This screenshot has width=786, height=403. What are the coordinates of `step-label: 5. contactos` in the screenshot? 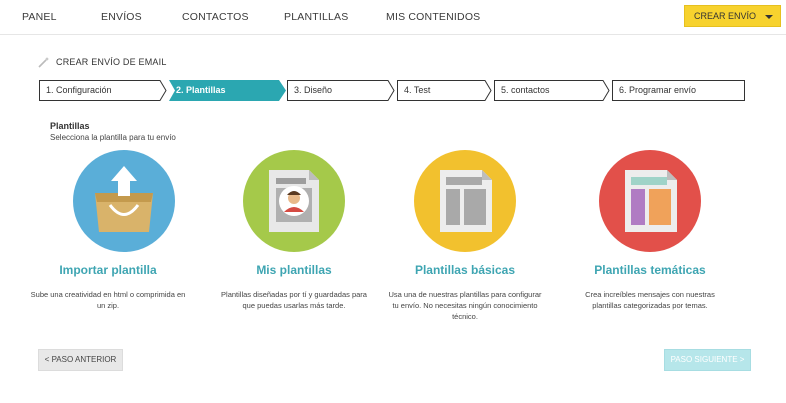 It's located at (525, 90).